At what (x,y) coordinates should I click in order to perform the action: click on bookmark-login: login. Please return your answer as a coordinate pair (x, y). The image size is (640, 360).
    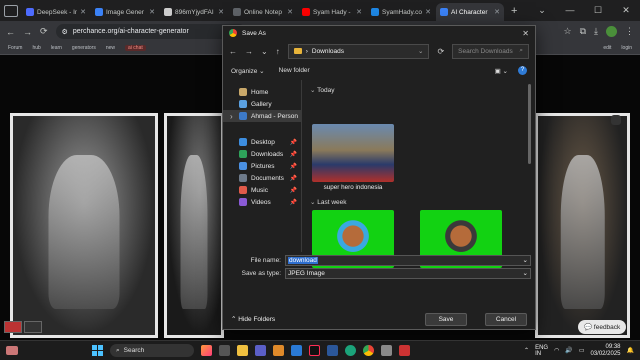
    Looking at the image, I should click on (626, 48).